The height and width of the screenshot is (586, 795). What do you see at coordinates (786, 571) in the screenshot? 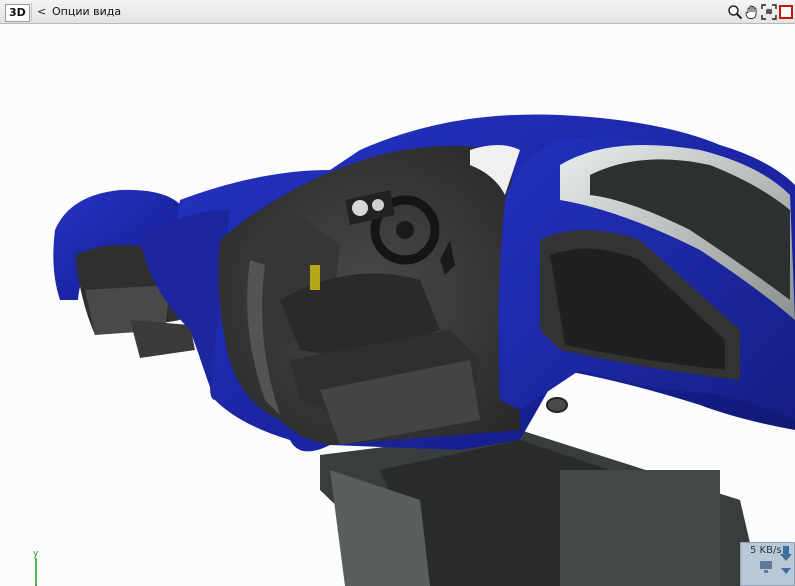
I see `chevron-down-icon` at bounding box center [786, 571].